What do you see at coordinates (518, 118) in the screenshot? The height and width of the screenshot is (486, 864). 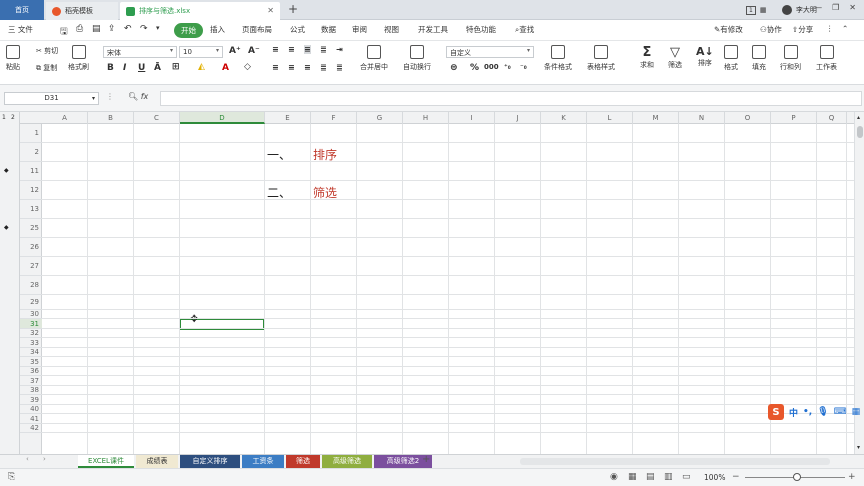 I see `column-header-J: J` at bounding box center [518, 118].